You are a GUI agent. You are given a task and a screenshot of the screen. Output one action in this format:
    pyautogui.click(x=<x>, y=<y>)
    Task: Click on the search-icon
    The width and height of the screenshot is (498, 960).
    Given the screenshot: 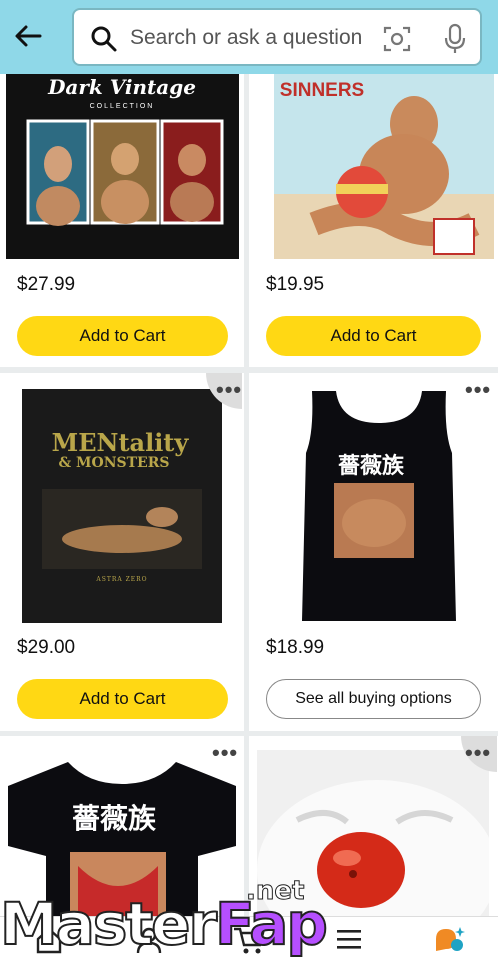 What is the action you would take?
    pyautogui.click(x=104, y=39)
    